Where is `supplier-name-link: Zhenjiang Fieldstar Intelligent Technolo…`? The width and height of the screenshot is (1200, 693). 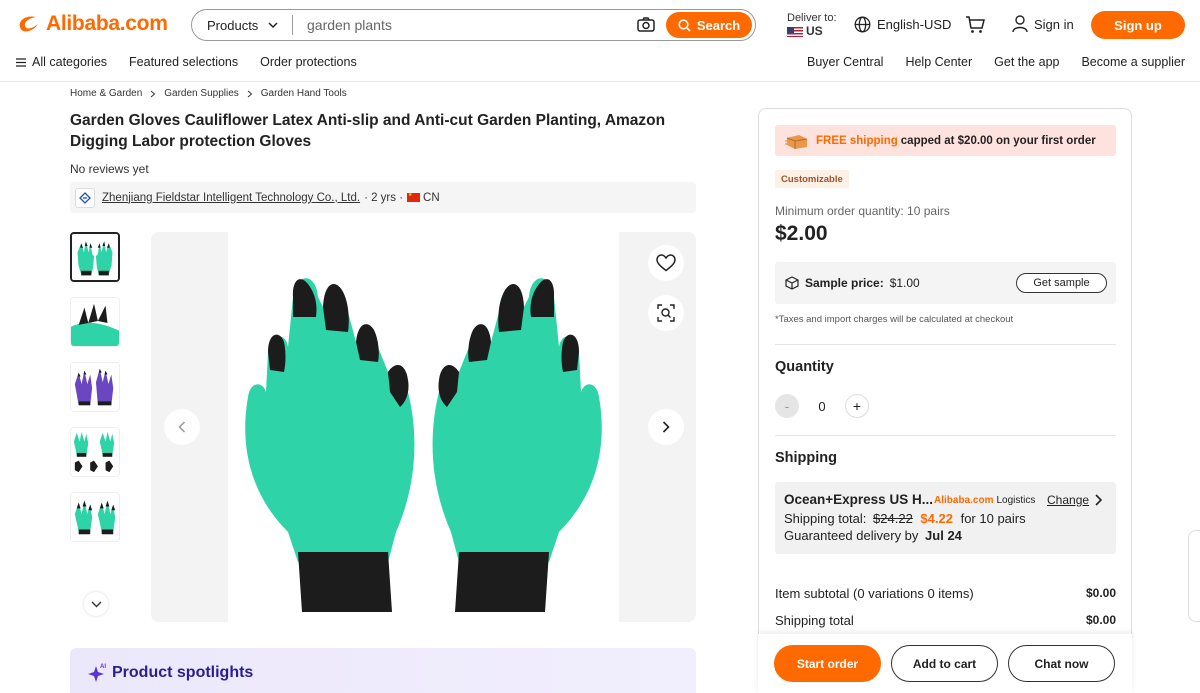 supplier-name-link: Zhenjiang Fieldstar Intelligent Technolo… is located at coordinates (231, 198).